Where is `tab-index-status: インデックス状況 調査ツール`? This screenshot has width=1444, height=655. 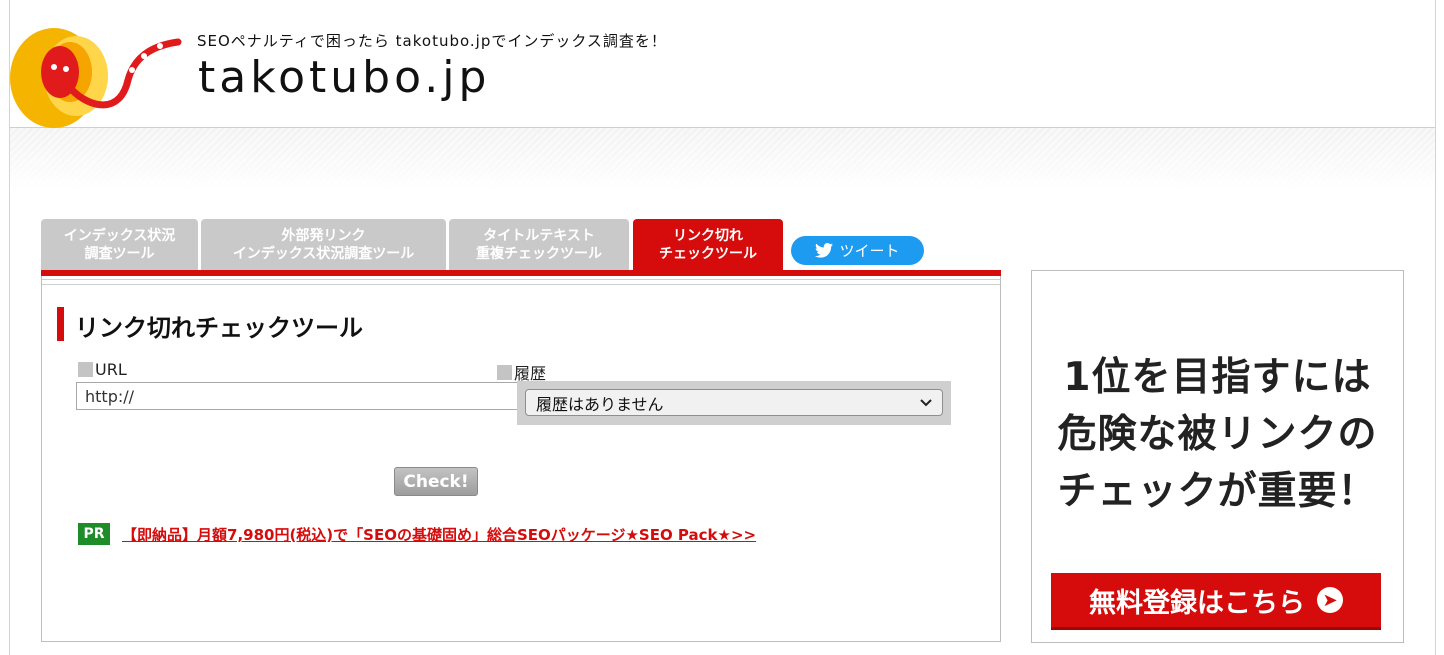
tab-index-status: インデックス状況 調査ツール is located at coordinates (119, 244).